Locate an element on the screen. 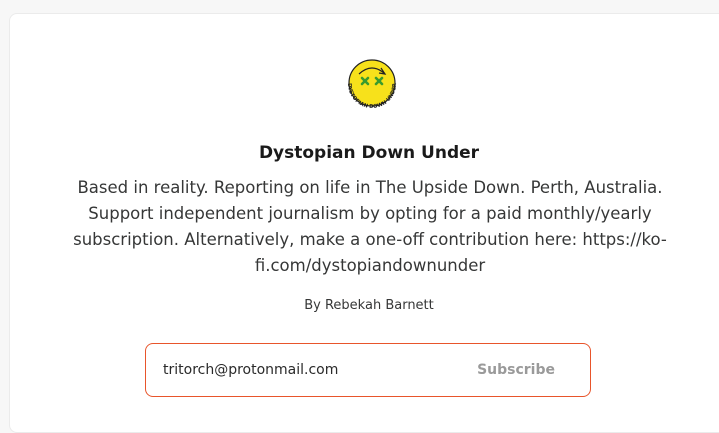  publication-title: Dystopian Down Under is located at coordinates (369, 153).